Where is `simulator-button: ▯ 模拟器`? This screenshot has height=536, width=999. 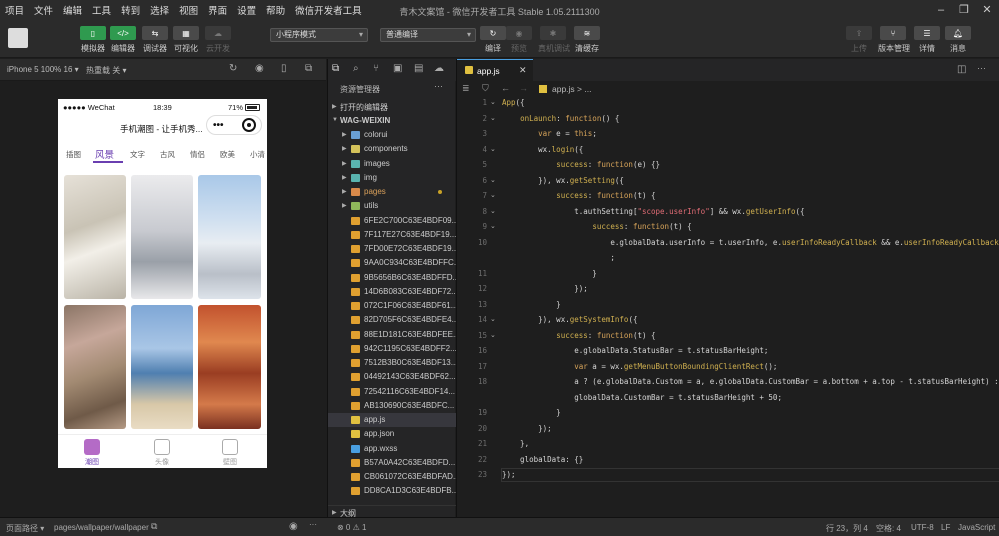
simulator-button: ▯ 模拟器 is located at coordinates (93, 40).